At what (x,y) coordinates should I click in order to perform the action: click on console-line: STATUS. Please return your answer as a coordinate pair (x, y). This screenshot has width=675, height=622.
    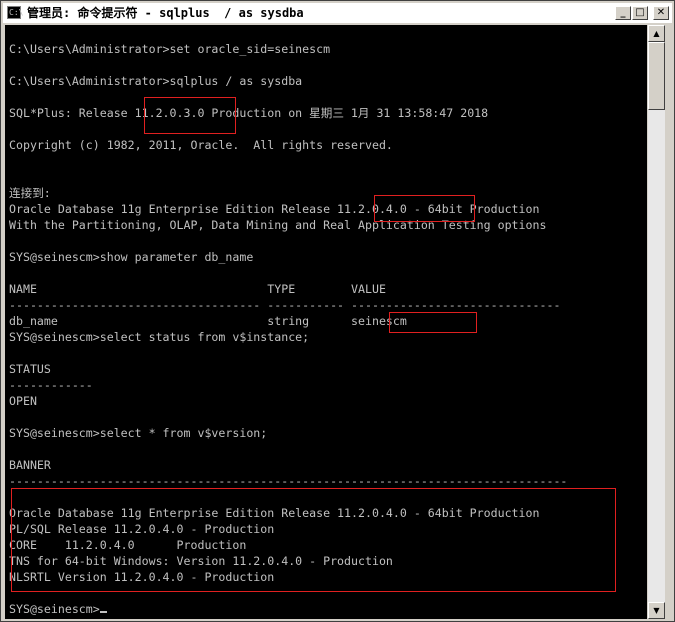
    Looking at the image, I should click on (30, 369).